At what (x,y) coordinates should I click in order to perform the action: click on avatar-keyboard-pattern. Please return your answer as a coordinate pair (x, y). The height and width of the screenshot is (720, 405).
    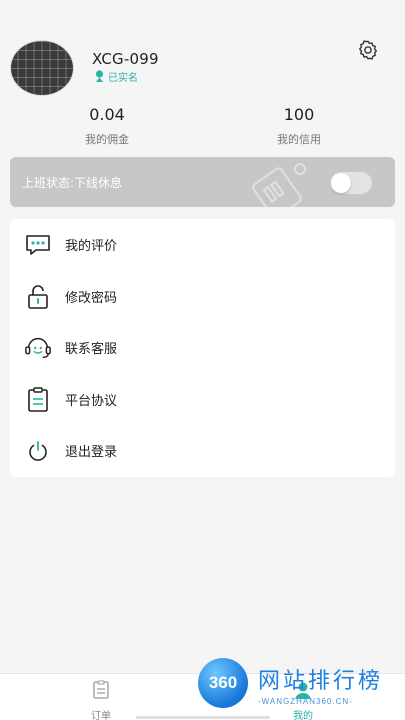
    Looking at the image, I should click on (42, 68).